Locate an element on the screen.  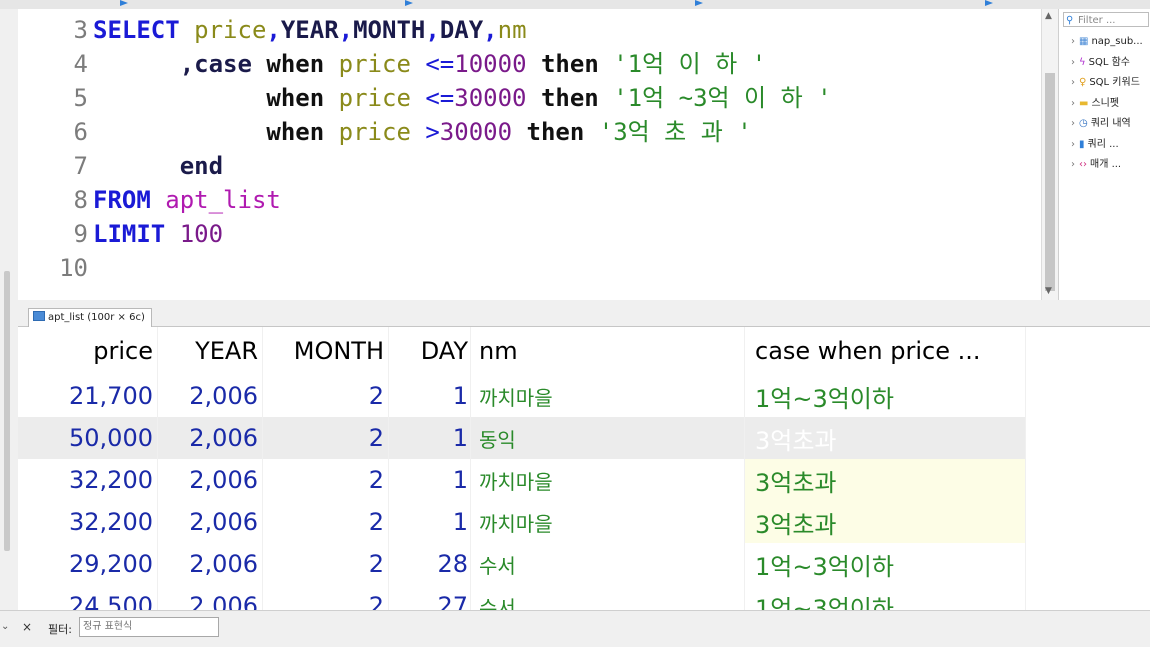
table-cell: 28 is located at coordinates (429, 564).